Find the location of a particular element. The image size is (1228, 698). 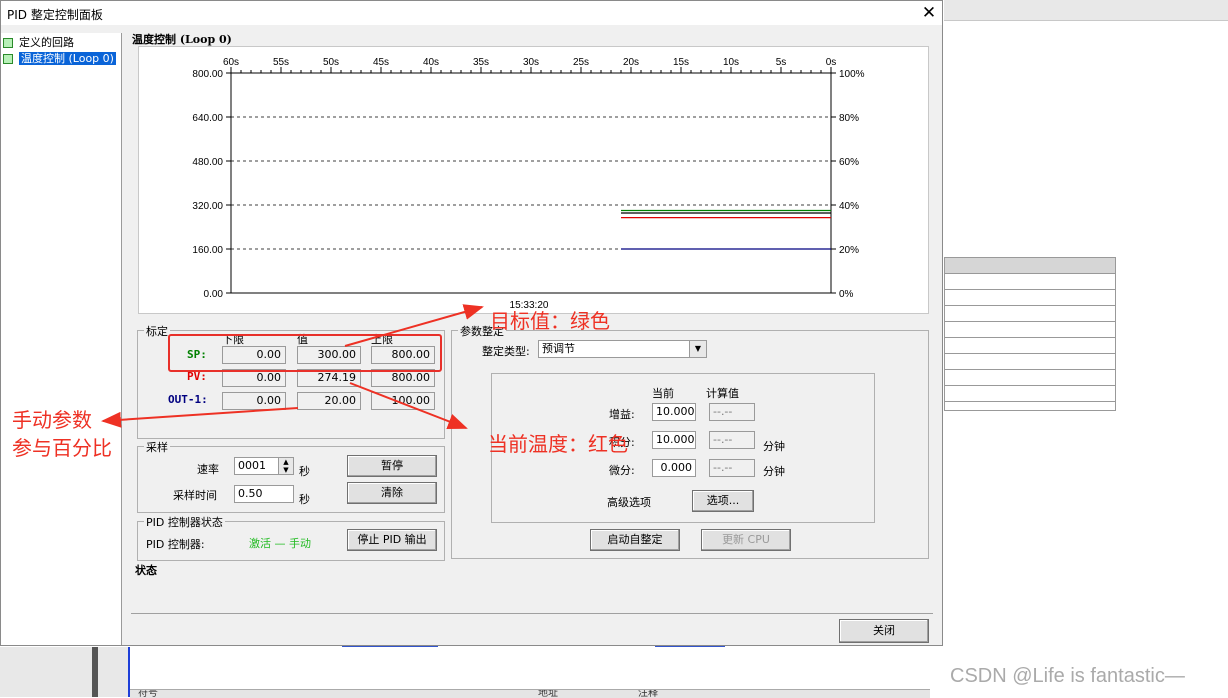

arrow-to-manual-label is located at coordinates (200, 417).